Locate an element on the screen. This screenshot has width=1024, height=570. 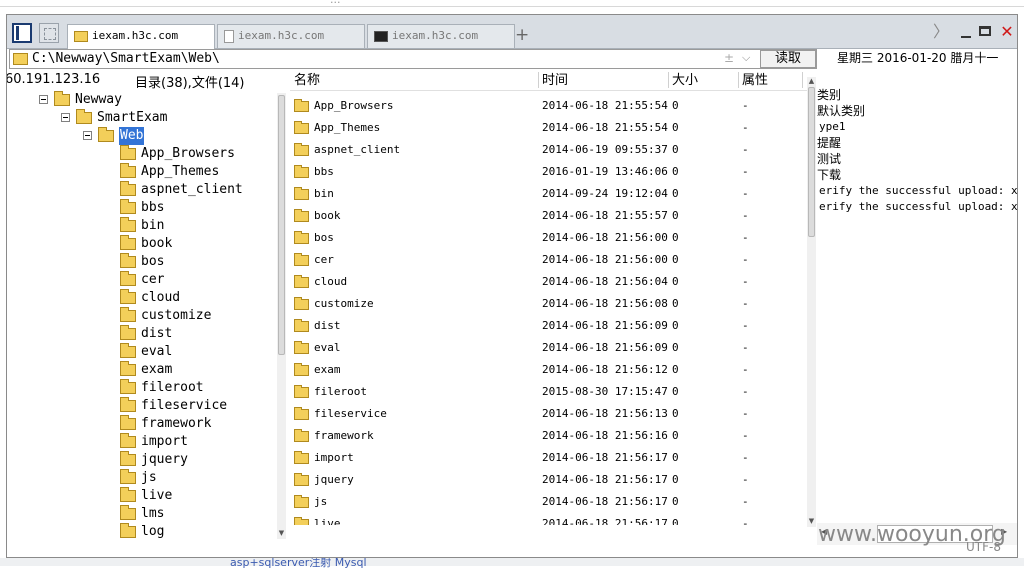
file-list-row: js 2014-06-18 21:56:17 0 - is located at coordinates (550, 502).